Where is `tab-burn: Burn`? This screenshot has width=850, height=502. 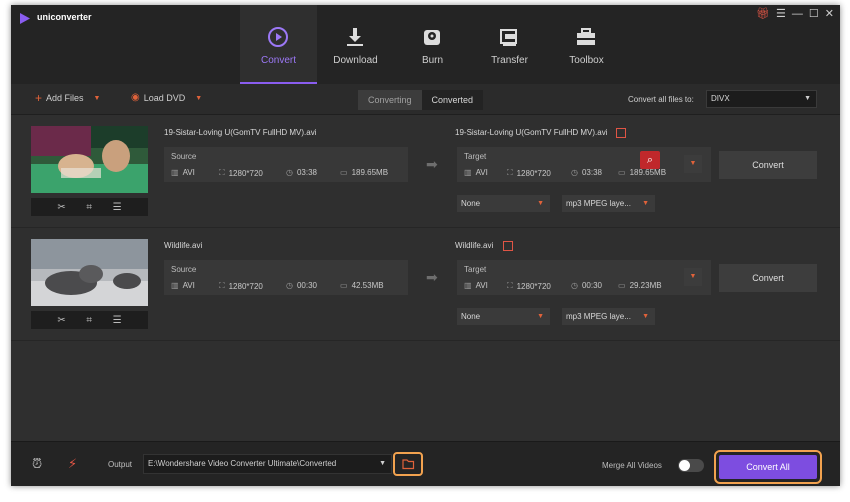 tab-burn: Burn is located at coordinates (432, 44).